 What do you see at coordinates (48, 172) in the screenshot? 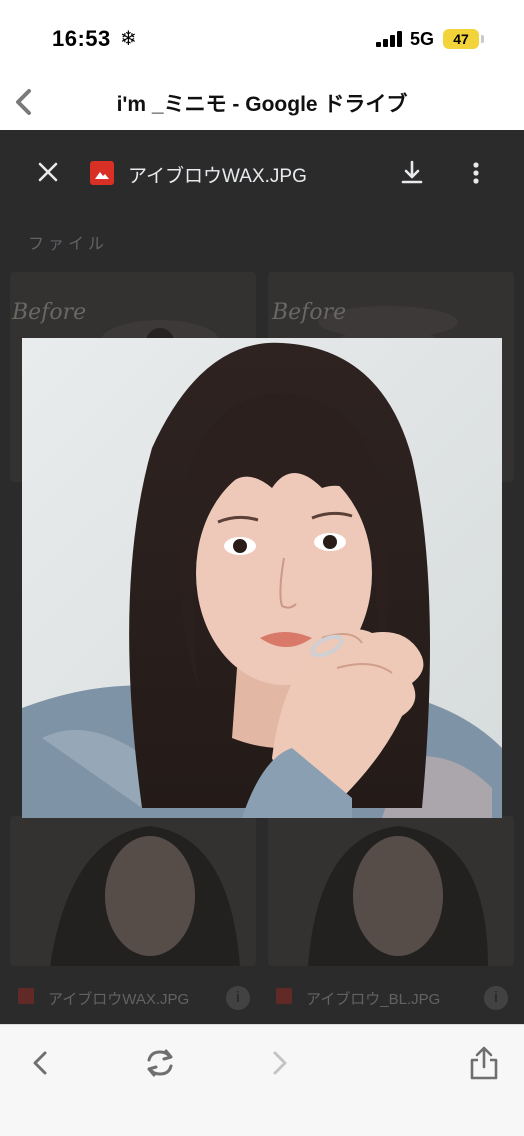
I see `close-icon` at bounding box center [48, 172].